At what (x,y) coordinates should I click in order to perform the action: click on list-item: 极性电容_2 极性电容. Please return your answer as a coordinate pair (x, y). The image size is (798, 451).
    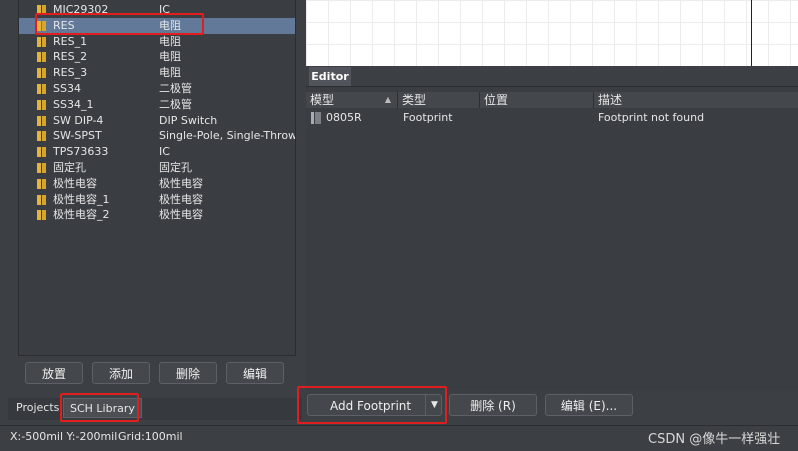
    Looking at the image, I should click on (157, 215).